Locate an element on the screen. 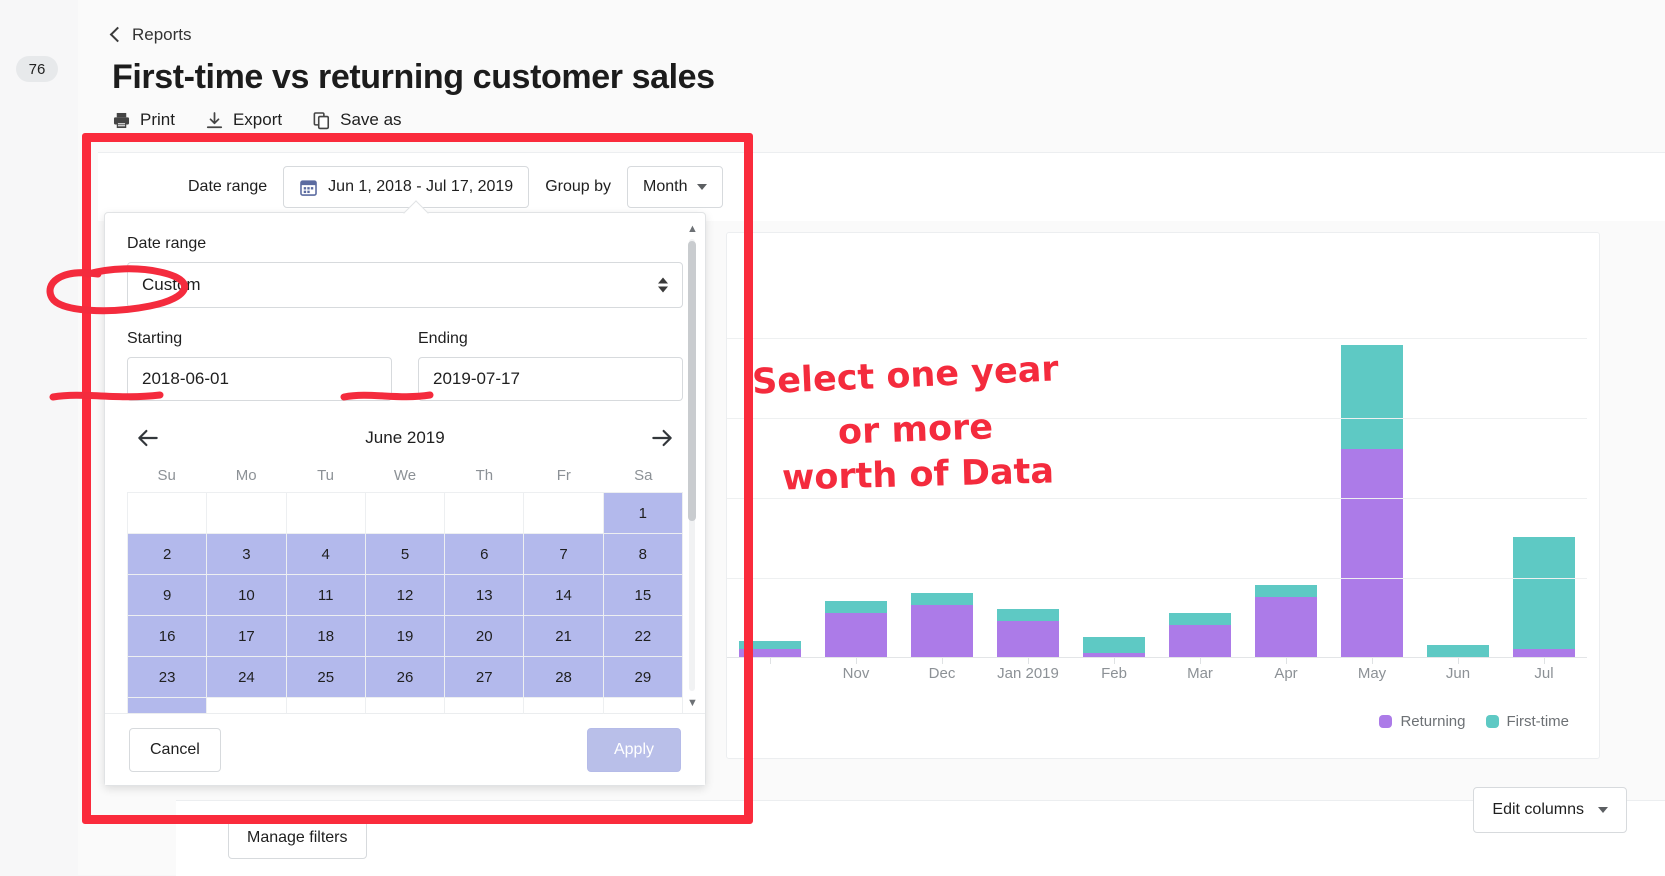 The image size is (1665, 876). manage-filters-button: Manage filters is located at coordinates (297, 838).